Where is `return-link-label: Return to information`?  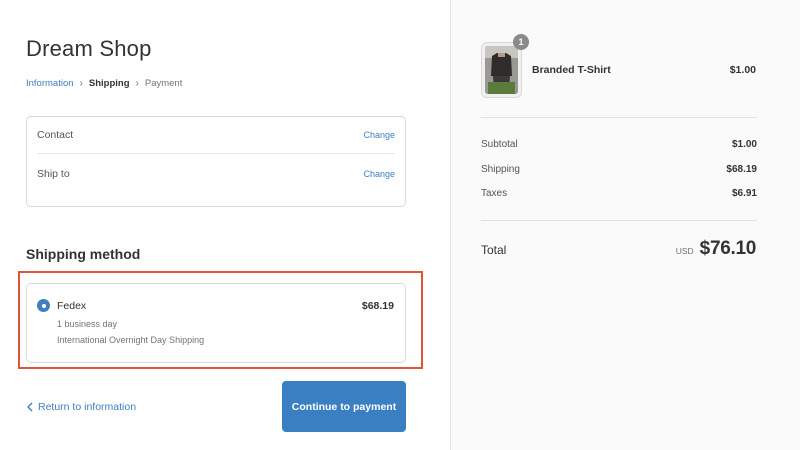
return-link-label: Return to information is located at coordinates (87, 407).